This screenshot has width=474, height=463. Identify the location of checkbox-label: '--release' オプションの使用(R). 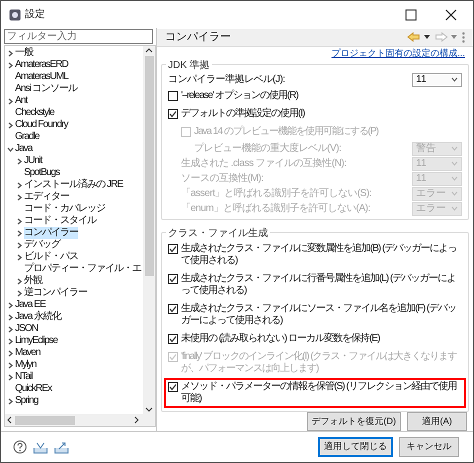
(240, 96).